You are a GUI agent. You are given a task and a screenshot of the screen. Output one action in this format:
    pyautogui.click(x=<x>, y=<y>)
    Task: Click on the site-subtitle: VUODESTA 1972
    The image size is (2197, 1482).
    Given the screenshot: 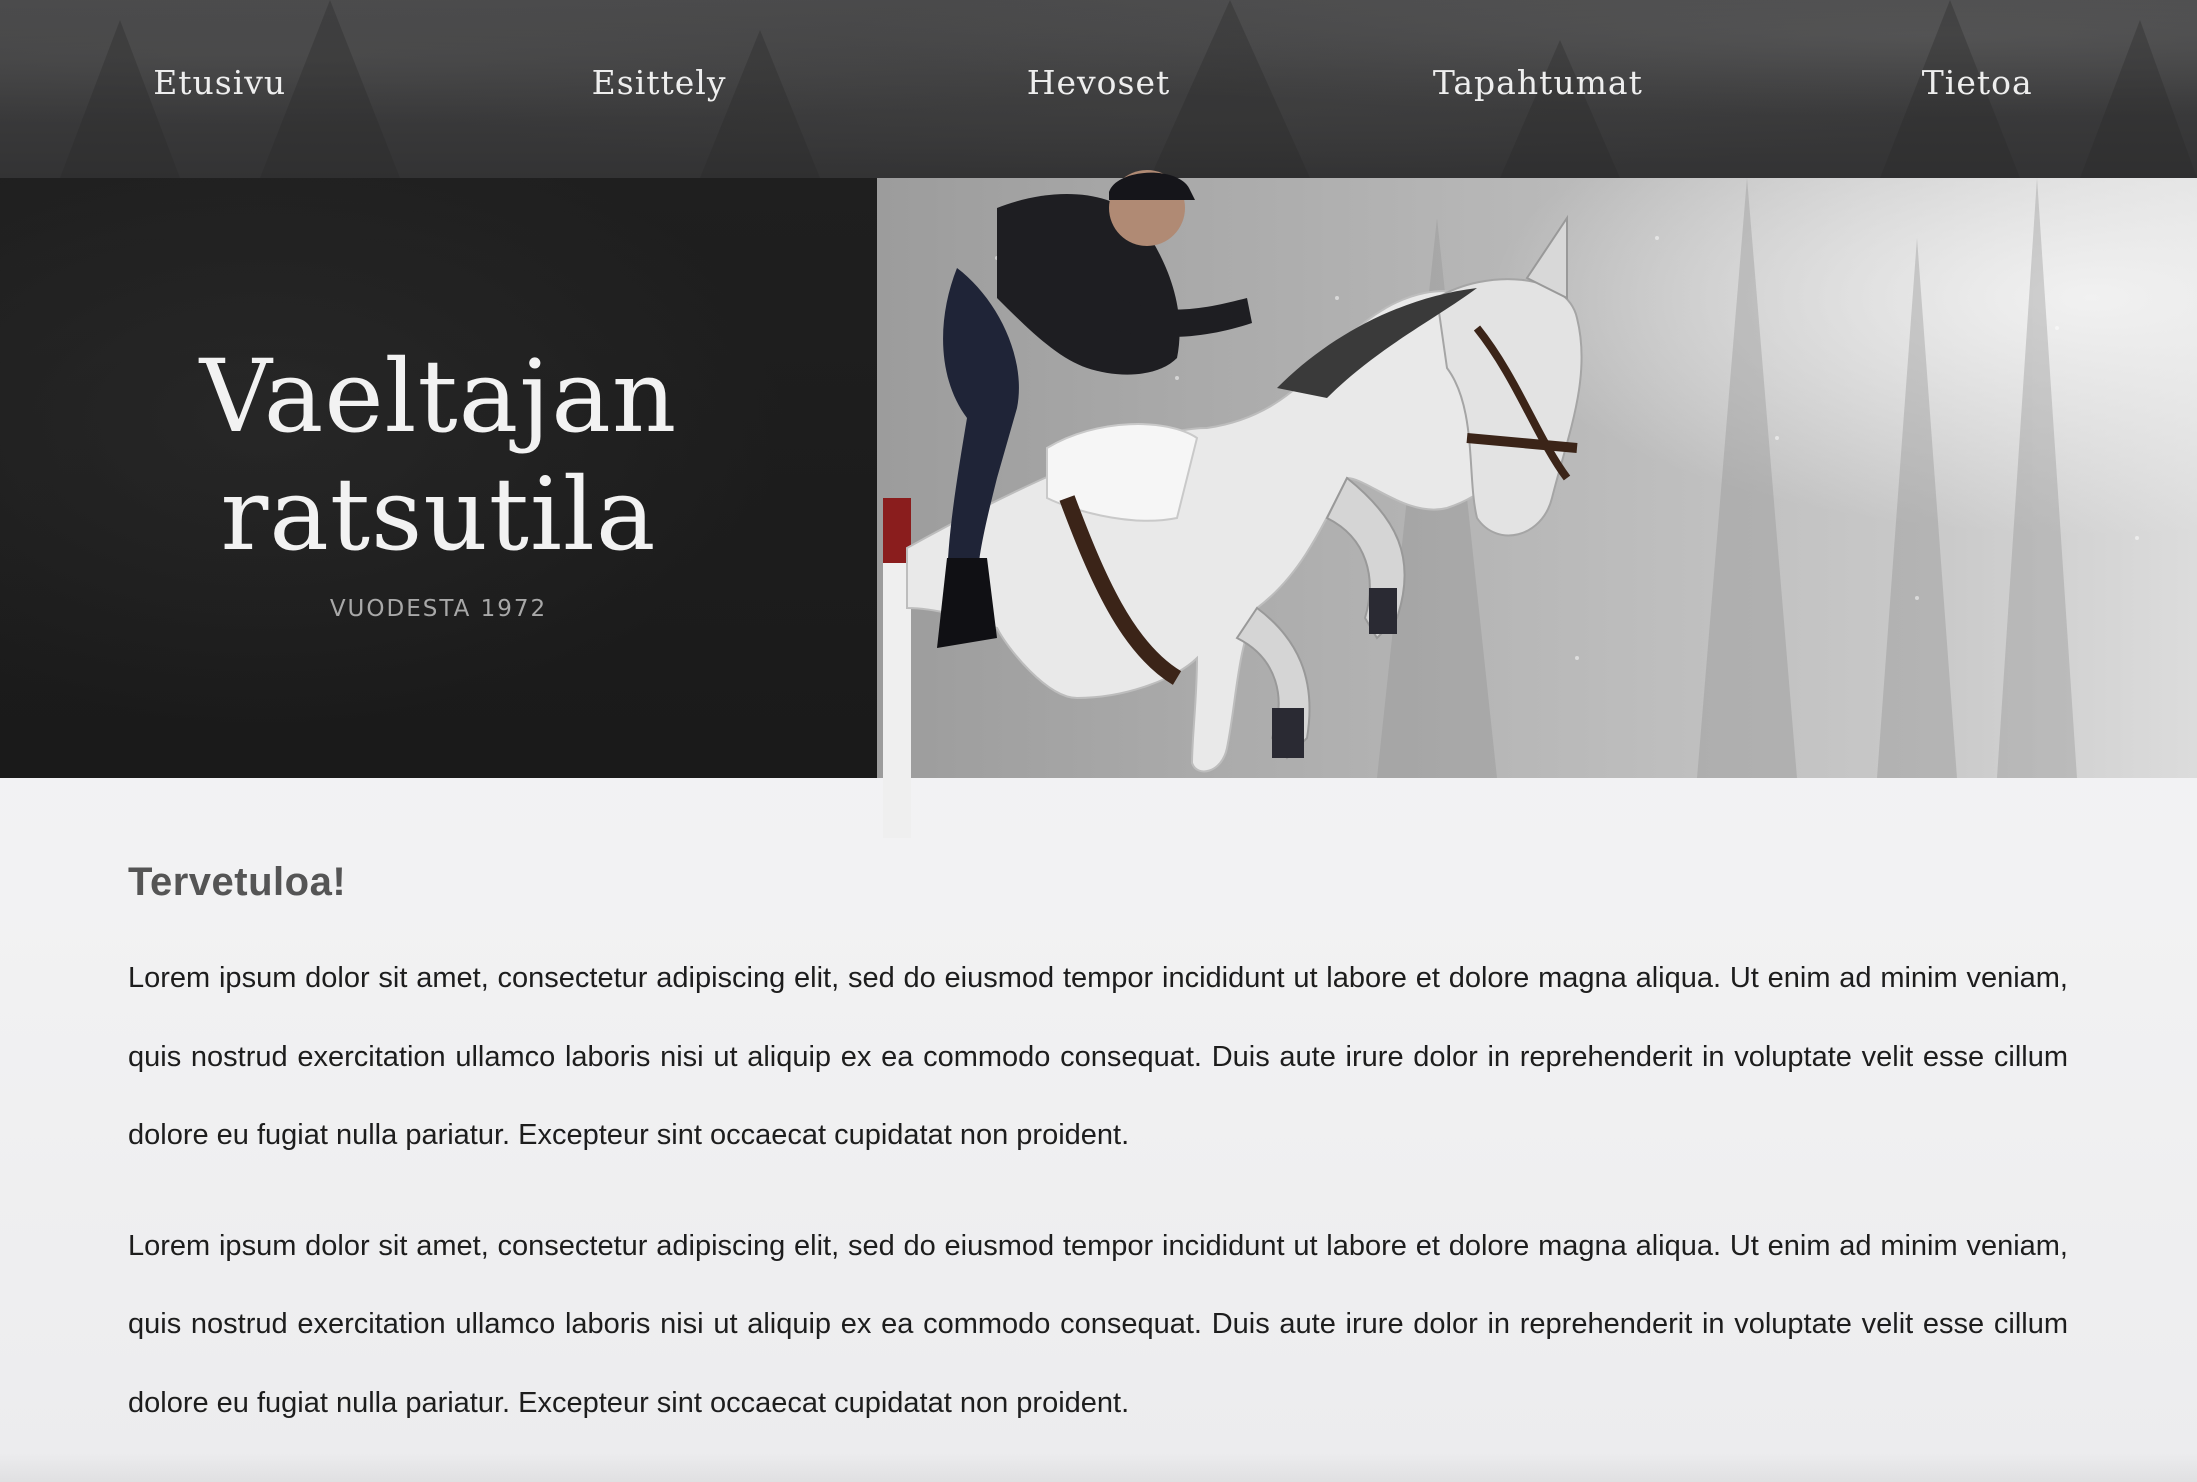 What is the action you would take?
    pyautogui.click(x=438, y=609)
    